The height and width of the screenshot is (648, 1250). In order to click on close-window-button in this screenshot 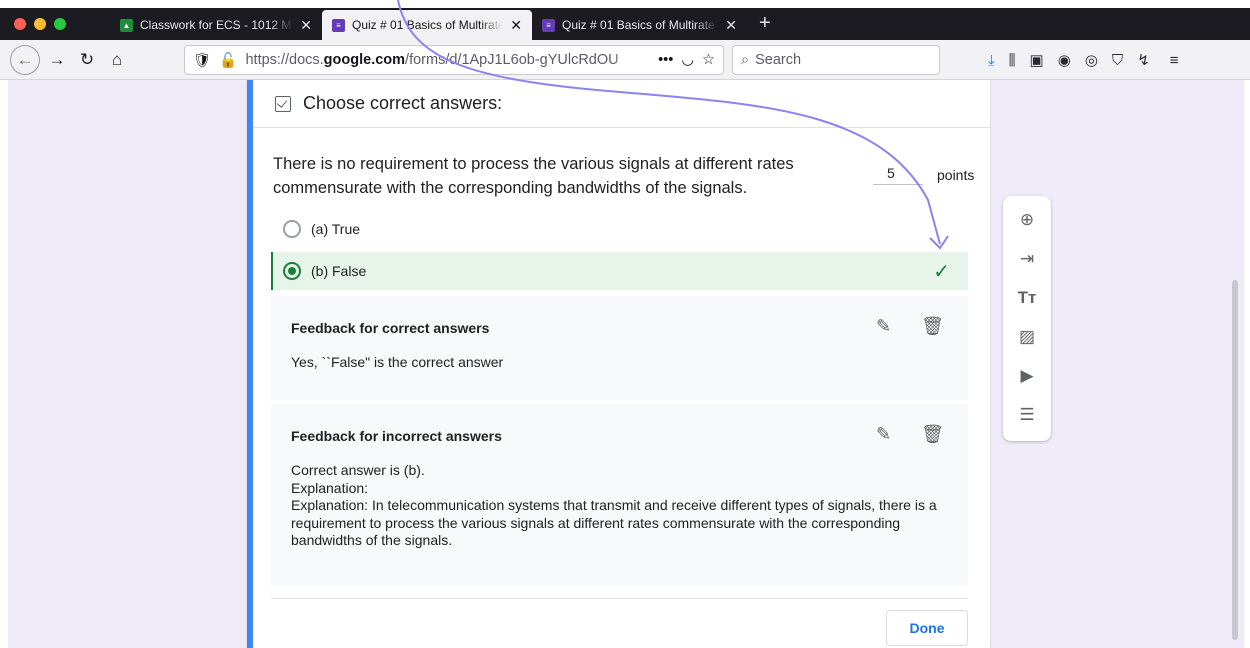, I will do `click(20, 24)`.